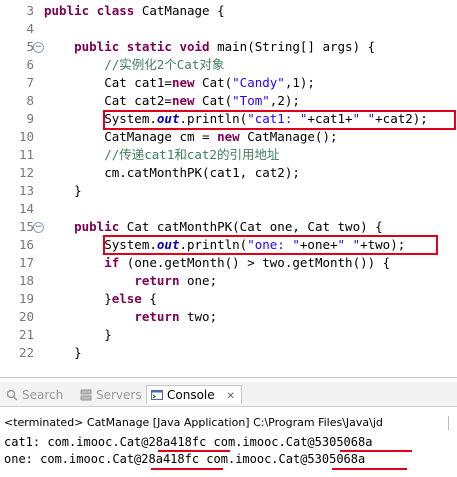 This screenshot has height=477, width=457. I want to click on panel-divider, so click(228, 377).